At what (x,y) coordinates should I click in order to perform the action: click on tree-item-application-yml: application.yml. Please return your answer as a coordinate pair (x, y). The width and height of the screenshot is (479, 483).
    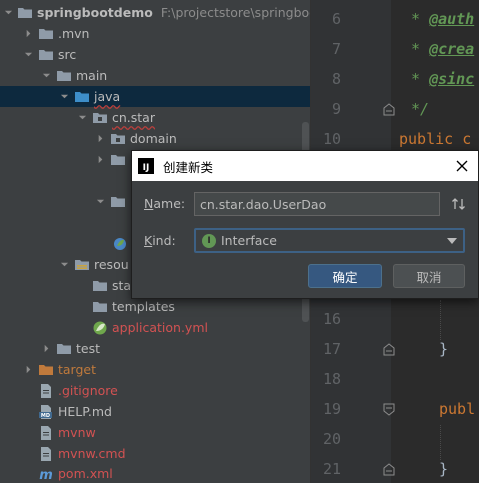
    Looking at the image, I should click on (193, 327).